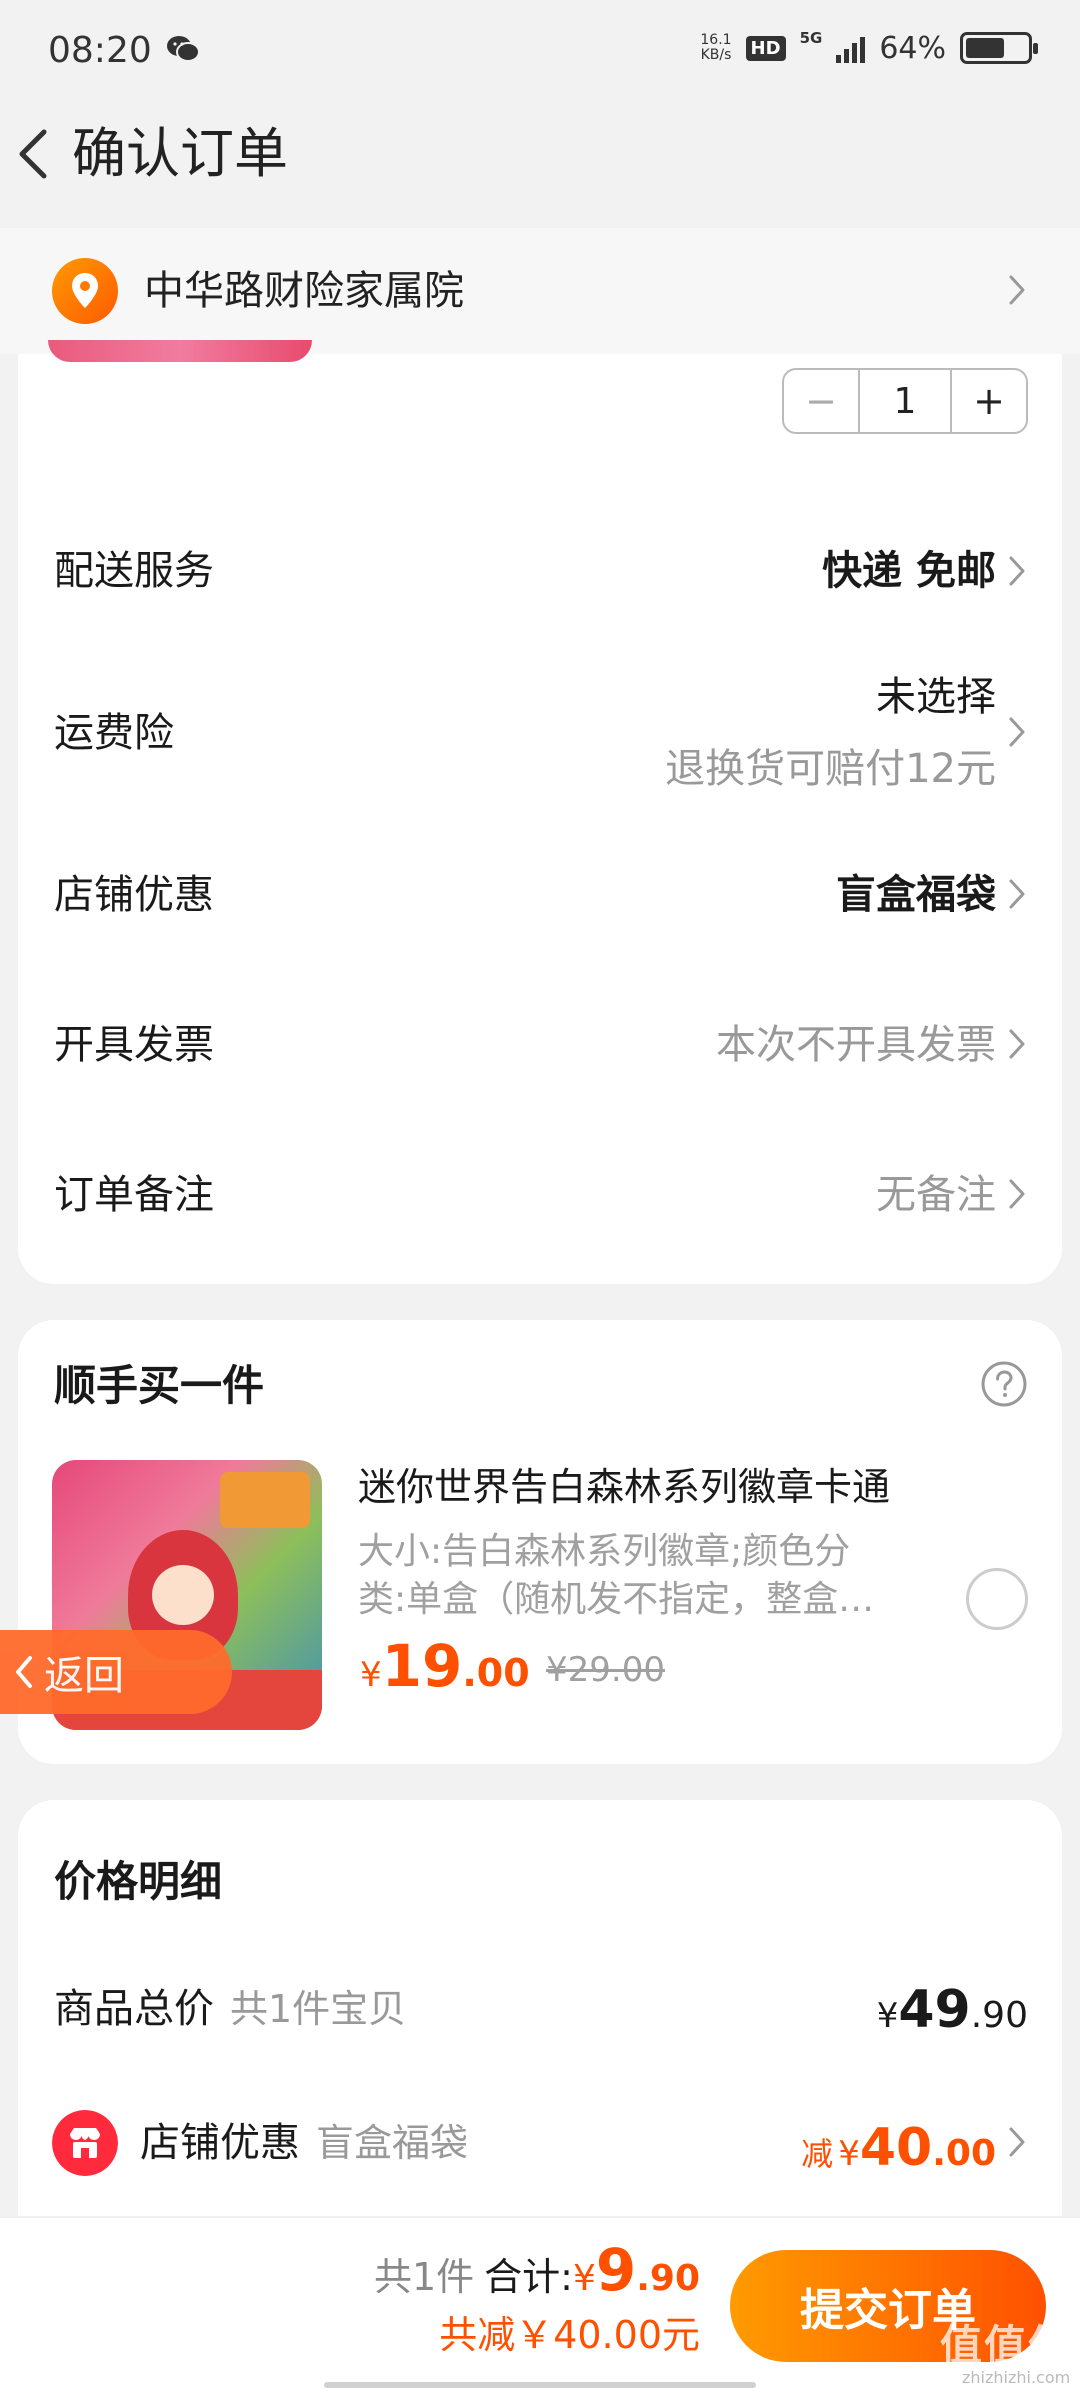 This screenshot has height=2400, width=1080. I want to click on invoice-value: 本次不开具发票, so click(856, 1045).